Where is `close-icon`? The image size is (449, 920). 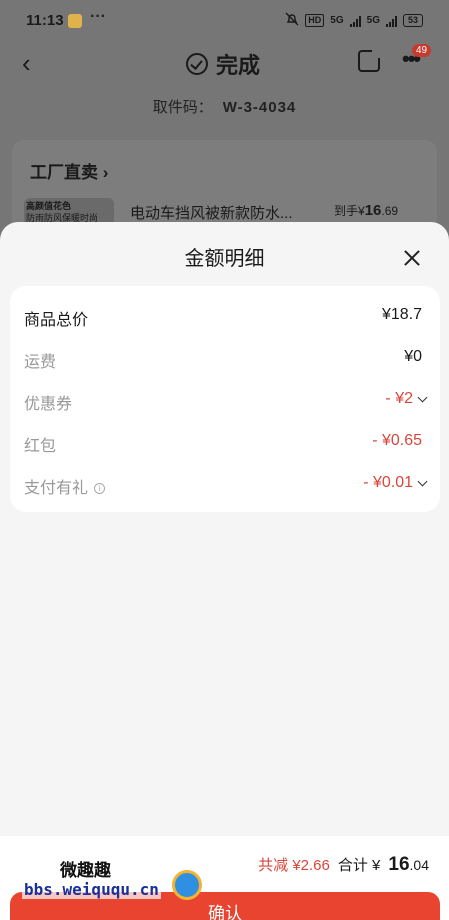
close-icon is located at coordinates (412, 258).